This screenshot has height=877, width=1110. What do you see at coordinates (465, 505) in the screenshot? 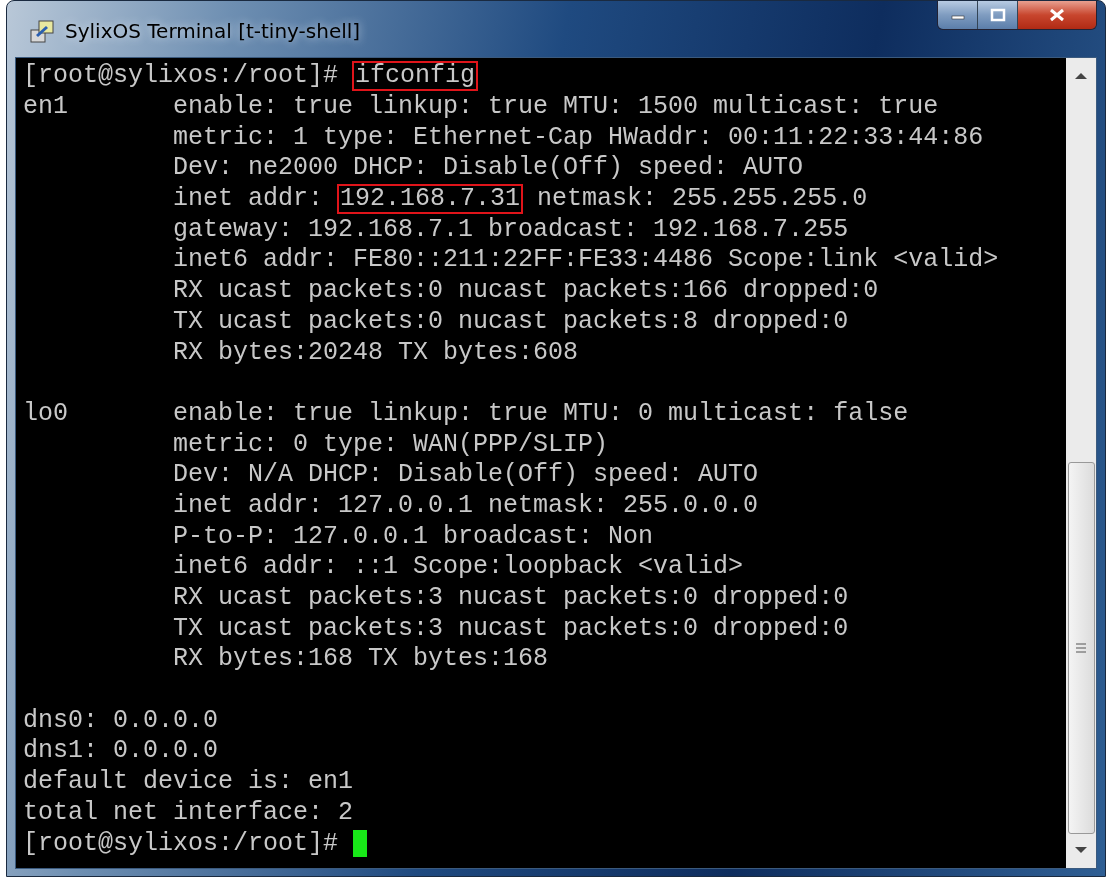
I see `terminal-text: inet addr: 127.0.0.1 netmask: 255.0.0.0` at bounding box center [465, 505].